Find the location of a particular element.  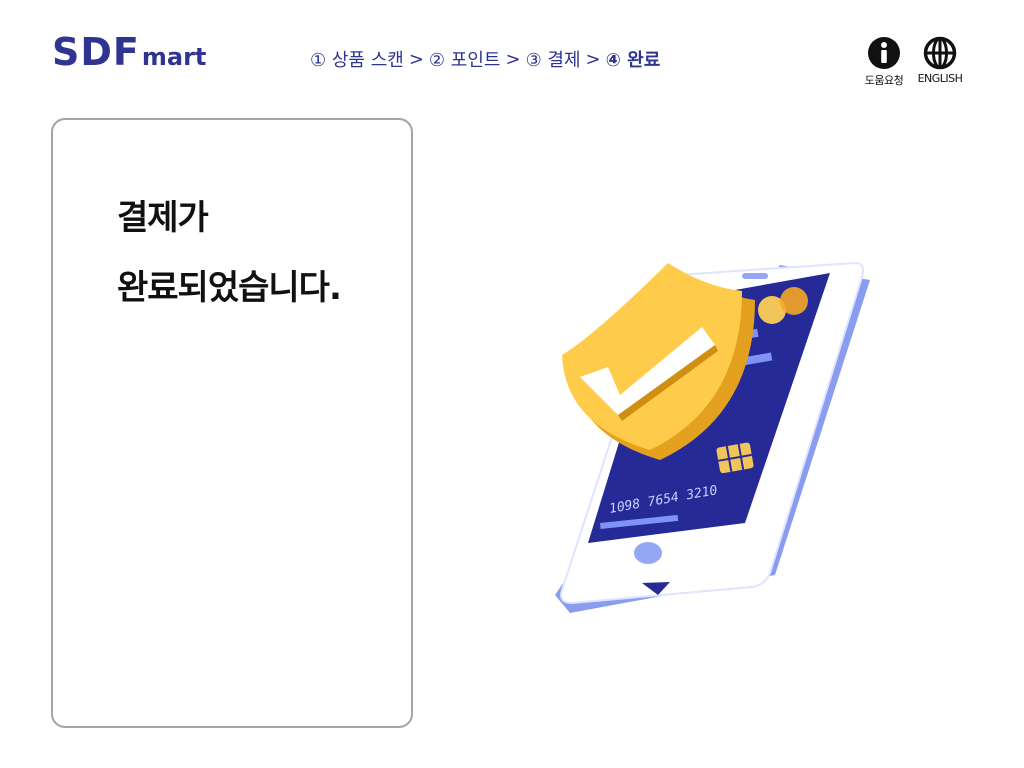

help-request-button: 도움요청 is located at coordinates (884, 62).